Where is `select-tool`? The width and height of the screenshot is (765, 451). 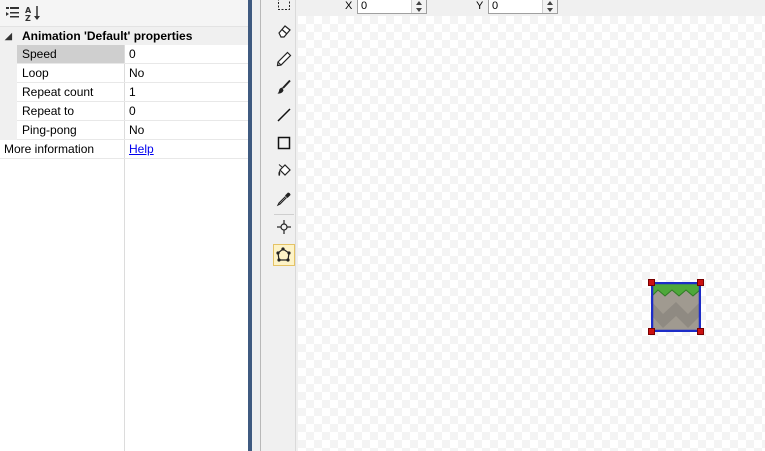
select-tool is located at coordinates (284, 7).